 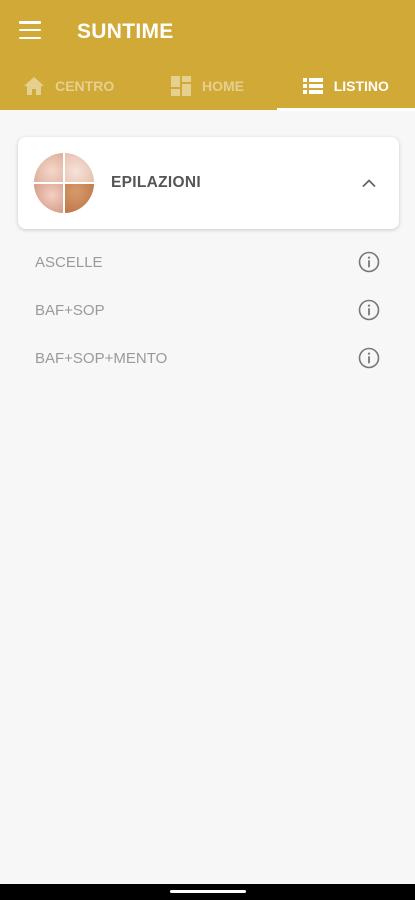 I want to click on list-item-label: ASCELLE, so click(x=69, y=262).